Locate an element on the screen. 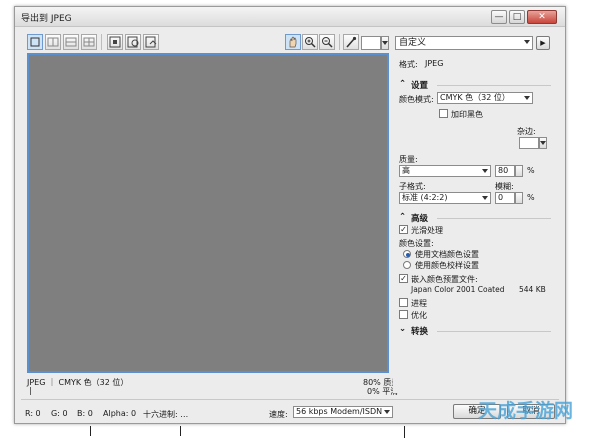 This screenshot has width=596, height=438. eyedropper-icon is located at coordinates (351, 42).